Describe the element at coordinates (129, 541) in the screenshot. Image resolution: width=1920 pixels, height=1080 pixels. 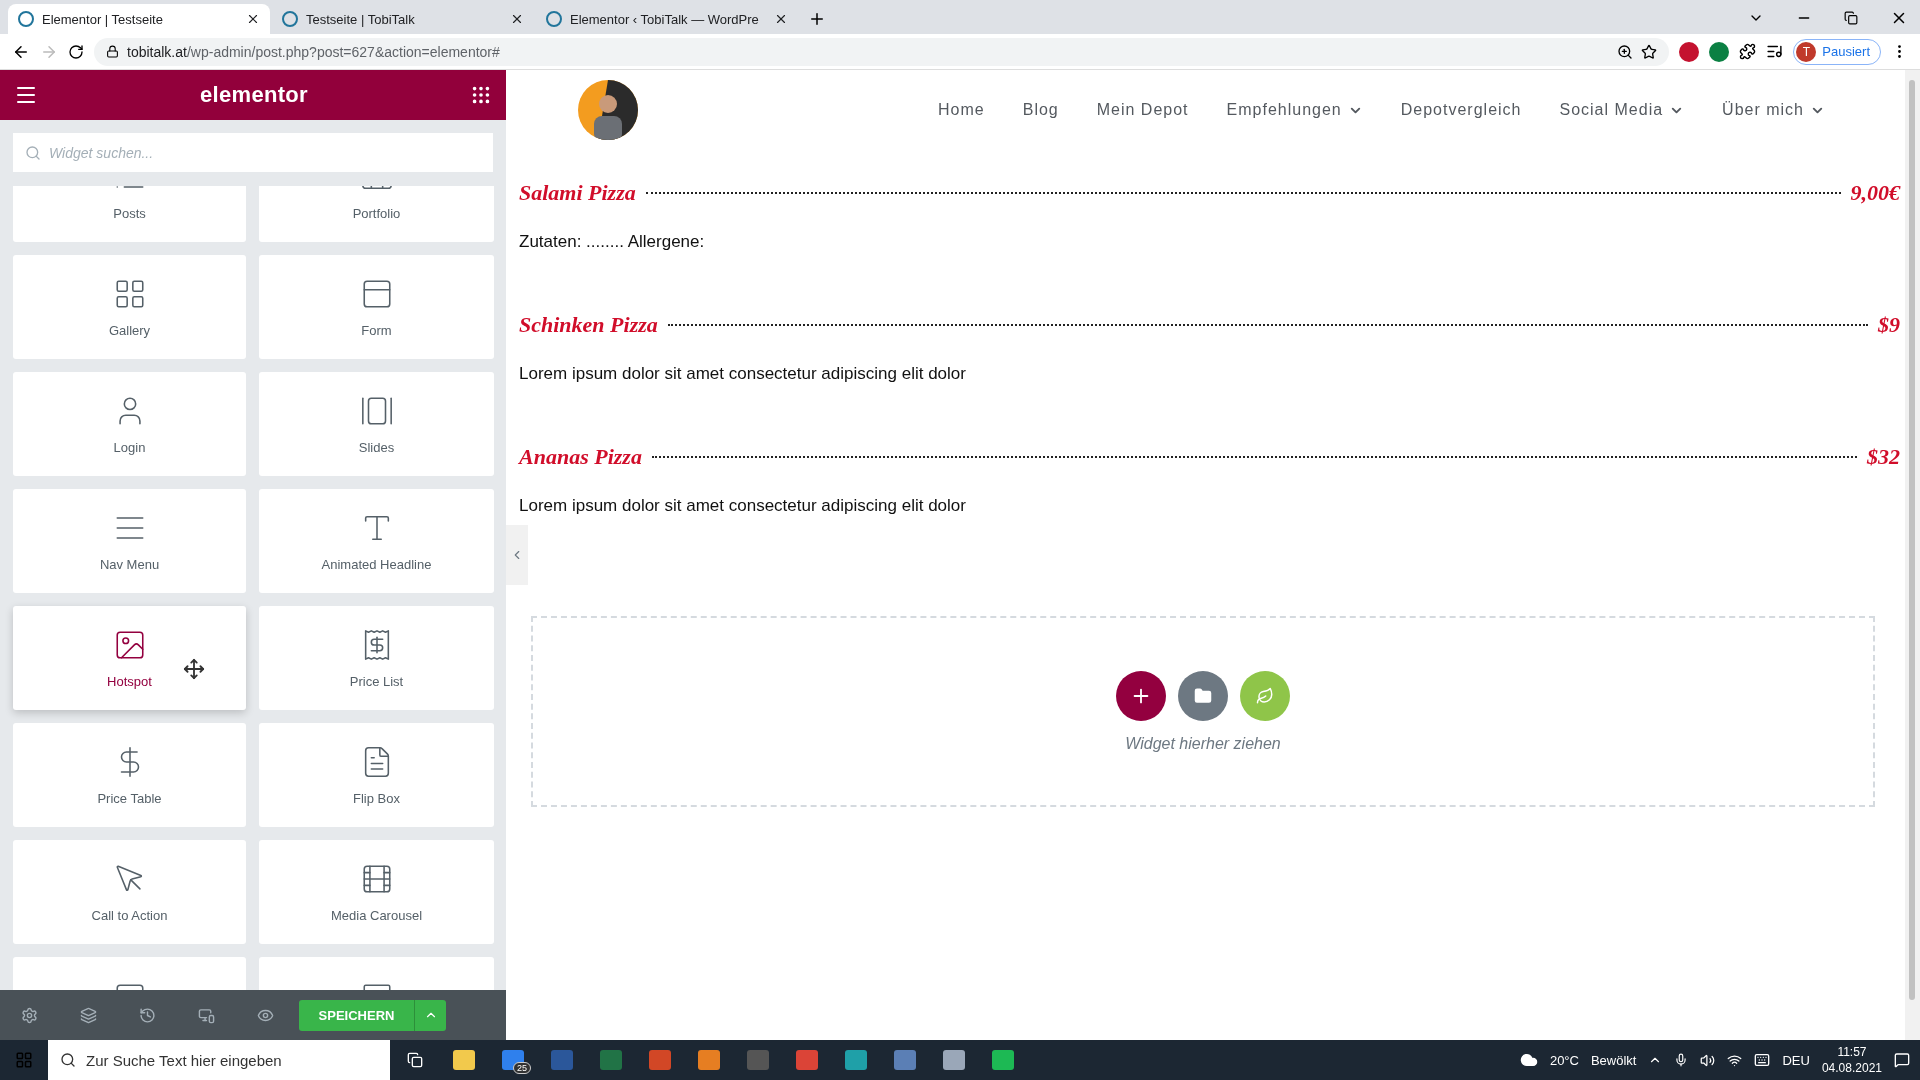
I see `widget-card: Nav Menu` at that location.